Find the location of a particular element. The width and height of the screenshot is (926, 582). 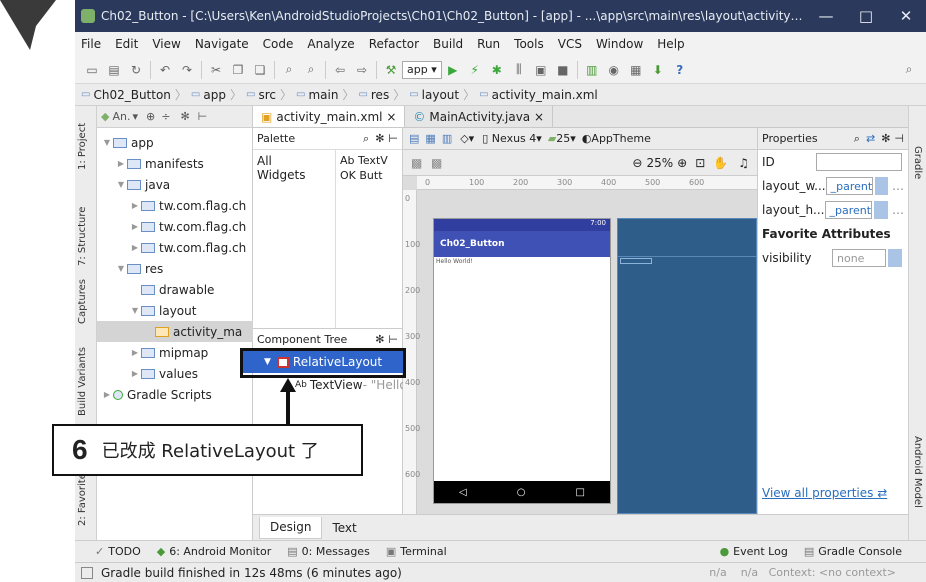

forward-icon: ⇨ is located at coordinates (362, 70).